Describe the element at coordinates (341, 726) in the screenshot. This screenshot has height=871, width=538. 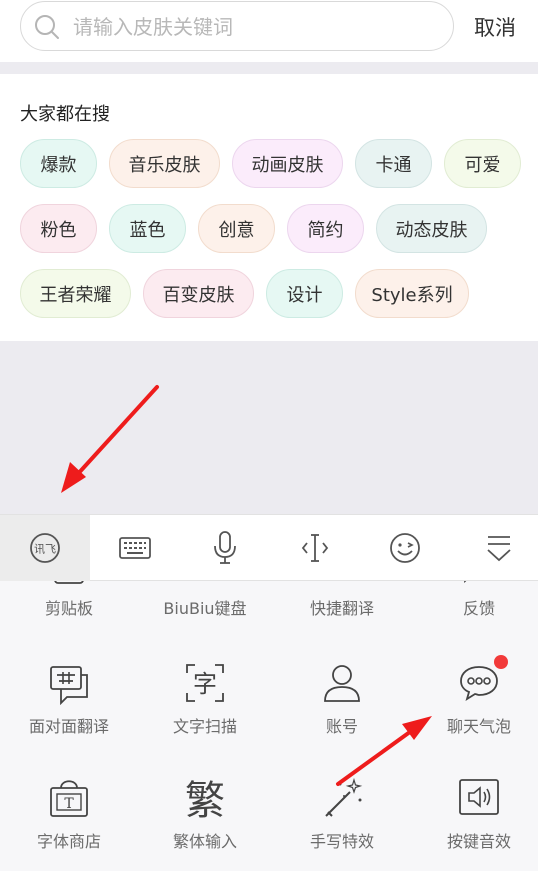
I see `fn-account-label: 账号` at that location.